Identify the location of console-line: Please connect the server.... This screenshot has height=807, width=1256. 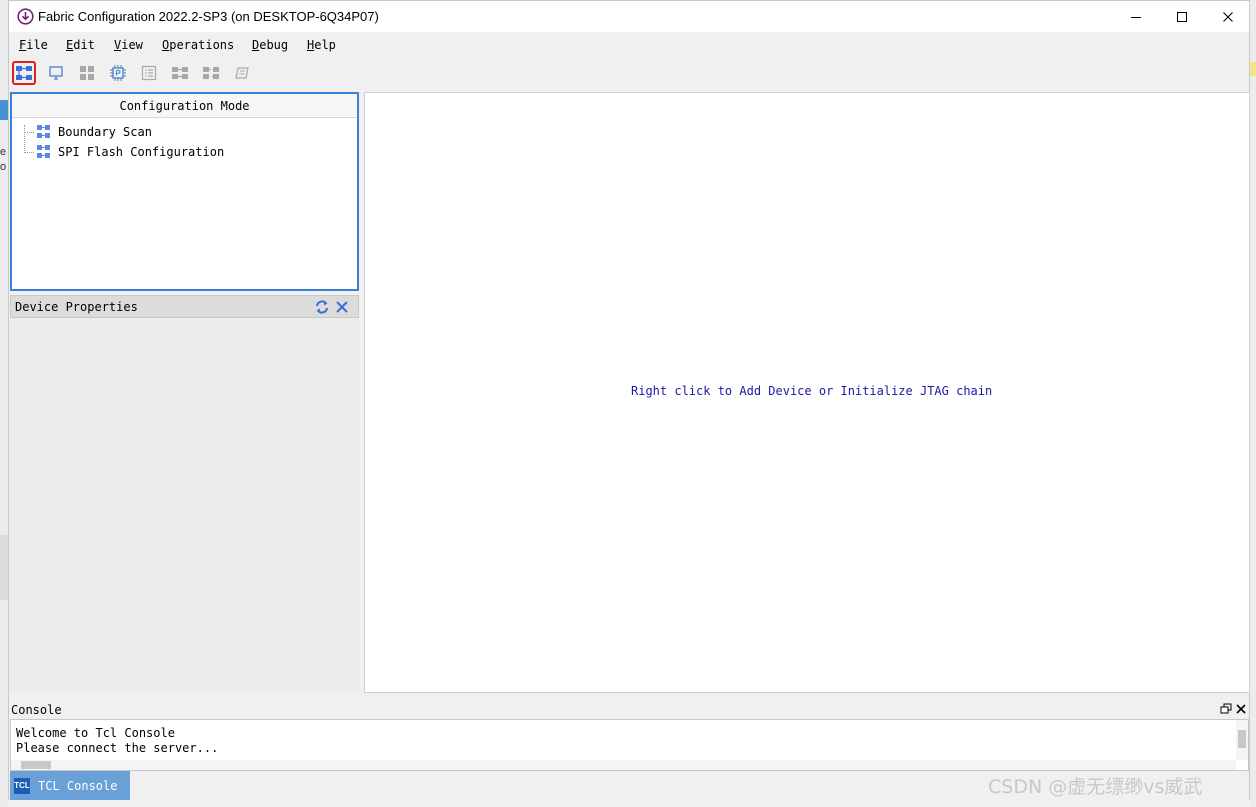
(117, 748).